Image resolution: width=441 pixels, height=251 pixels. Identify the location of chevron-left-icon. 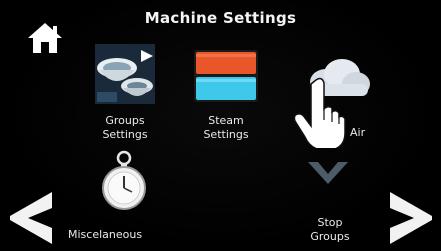
(31, 218).